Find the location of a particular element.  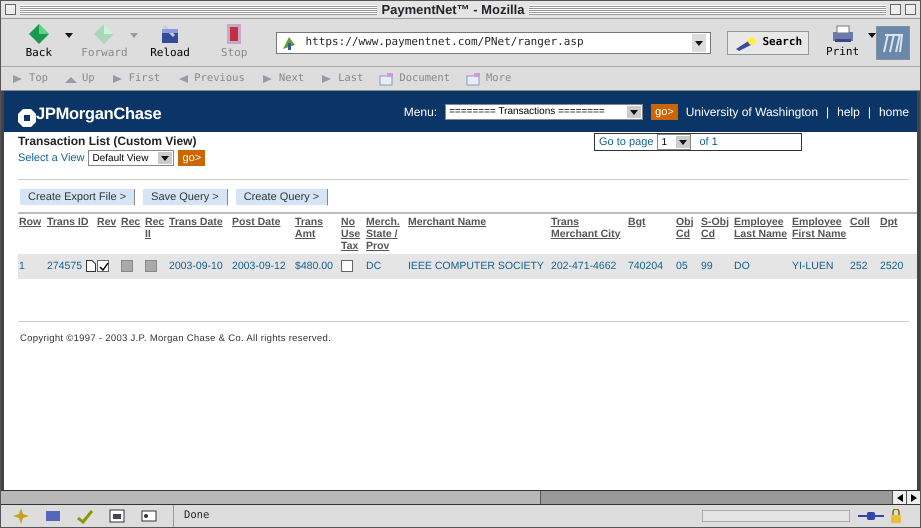

view-select: Default View is located at coordinates (131, 158).